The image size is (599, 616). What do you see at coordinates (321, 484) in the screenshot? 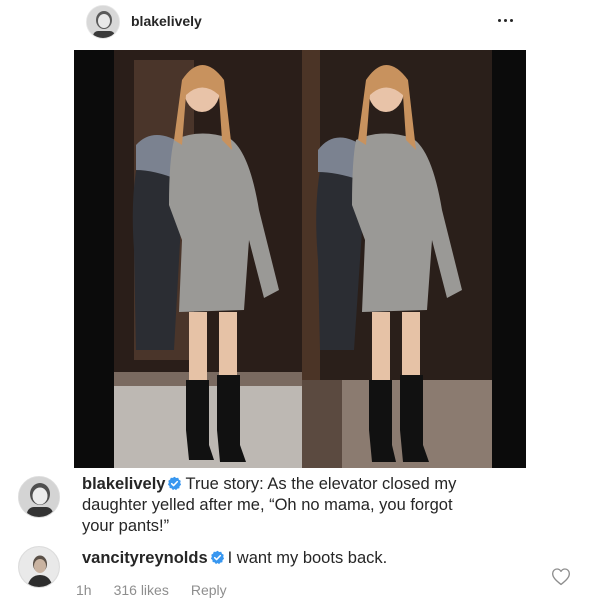
I see `caption-line-1: True story: As the elevator closed my` at bounding box center [321, 484].